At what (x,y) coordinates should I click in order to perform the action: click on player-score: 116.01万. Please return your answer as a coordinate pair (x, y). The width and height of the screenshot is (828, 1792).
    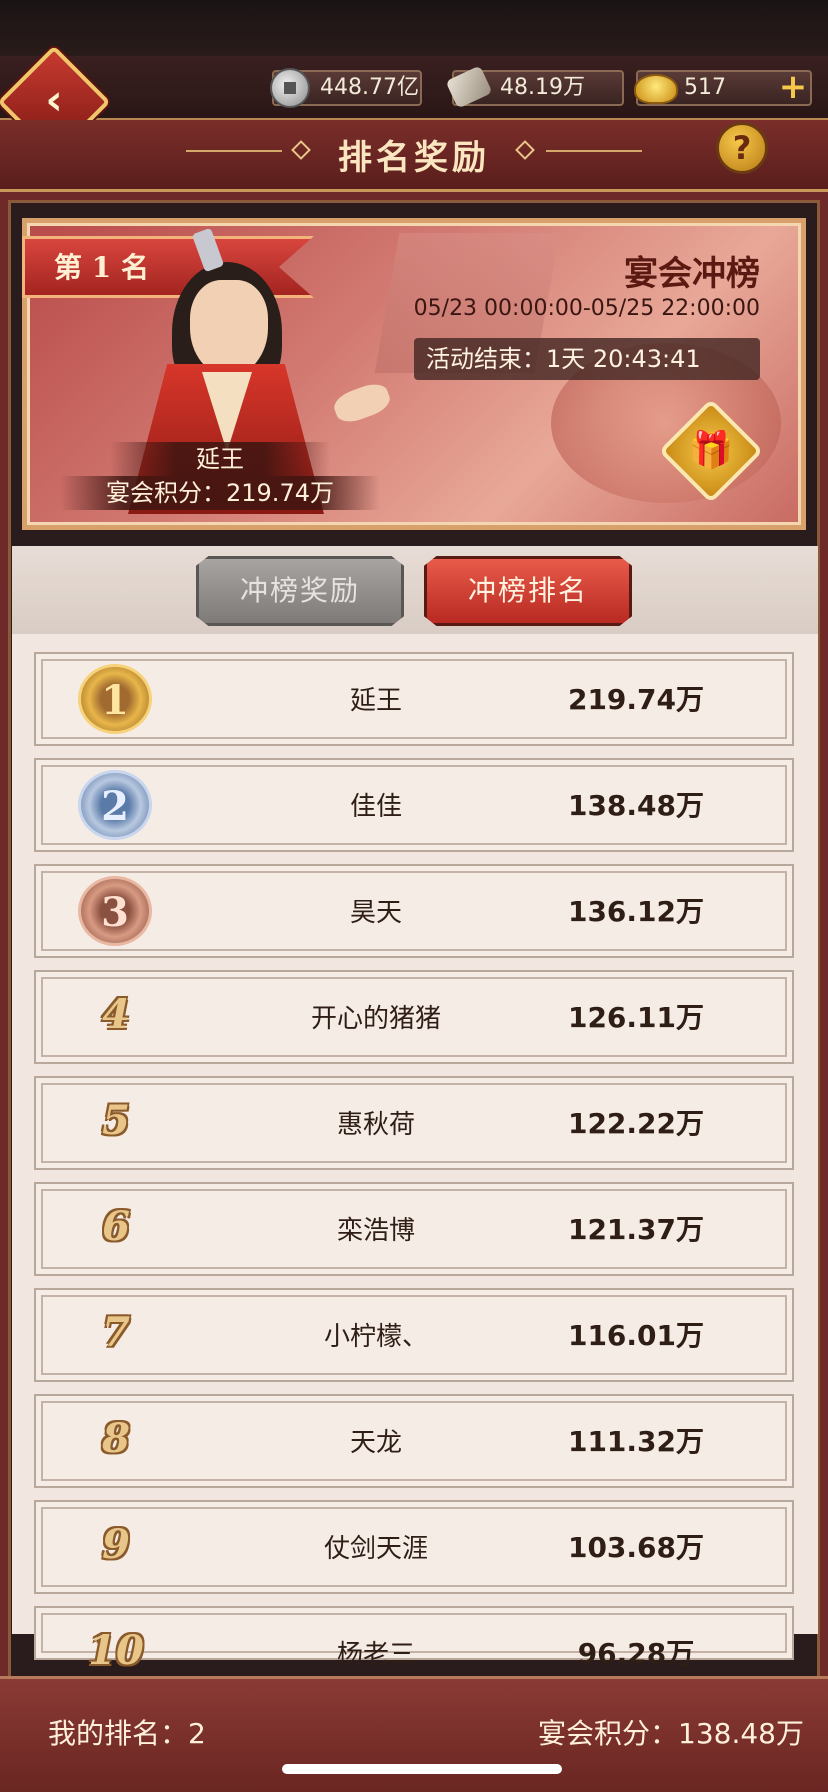
    Looking at the image, I should click on (636, 1335).